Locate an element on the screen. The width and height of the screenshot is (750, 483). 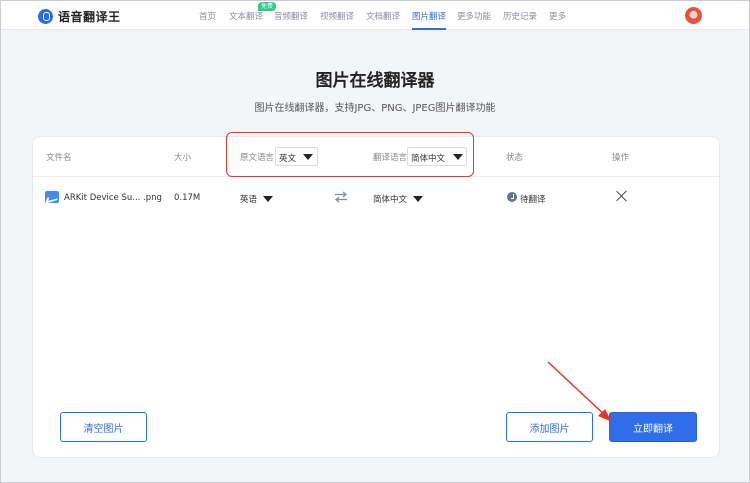
nav-audio-translate: 音频翻译 is located at coordinates (291, 16).